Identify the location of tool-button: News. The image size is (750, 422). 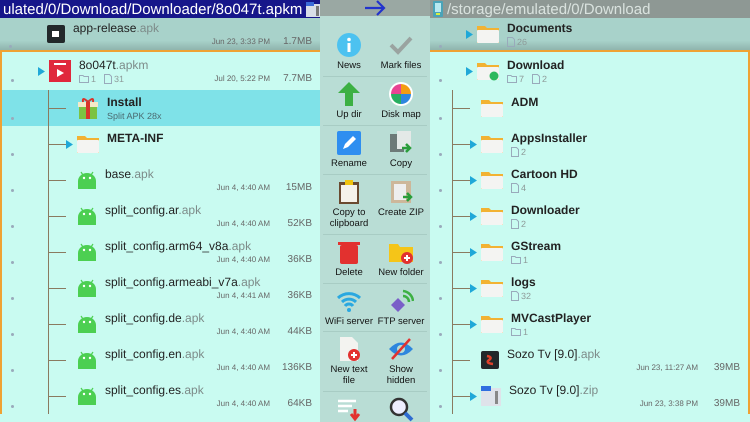
(349, 52).